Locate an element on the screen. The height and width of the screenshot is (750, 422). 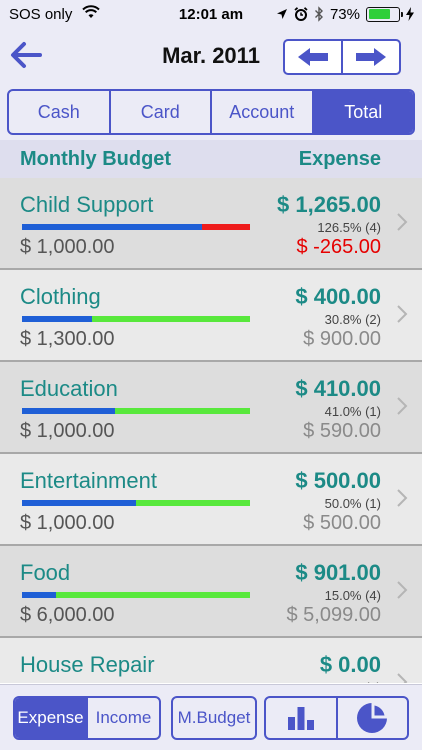
location-arrow-icon is located at coordinates (281, 14).